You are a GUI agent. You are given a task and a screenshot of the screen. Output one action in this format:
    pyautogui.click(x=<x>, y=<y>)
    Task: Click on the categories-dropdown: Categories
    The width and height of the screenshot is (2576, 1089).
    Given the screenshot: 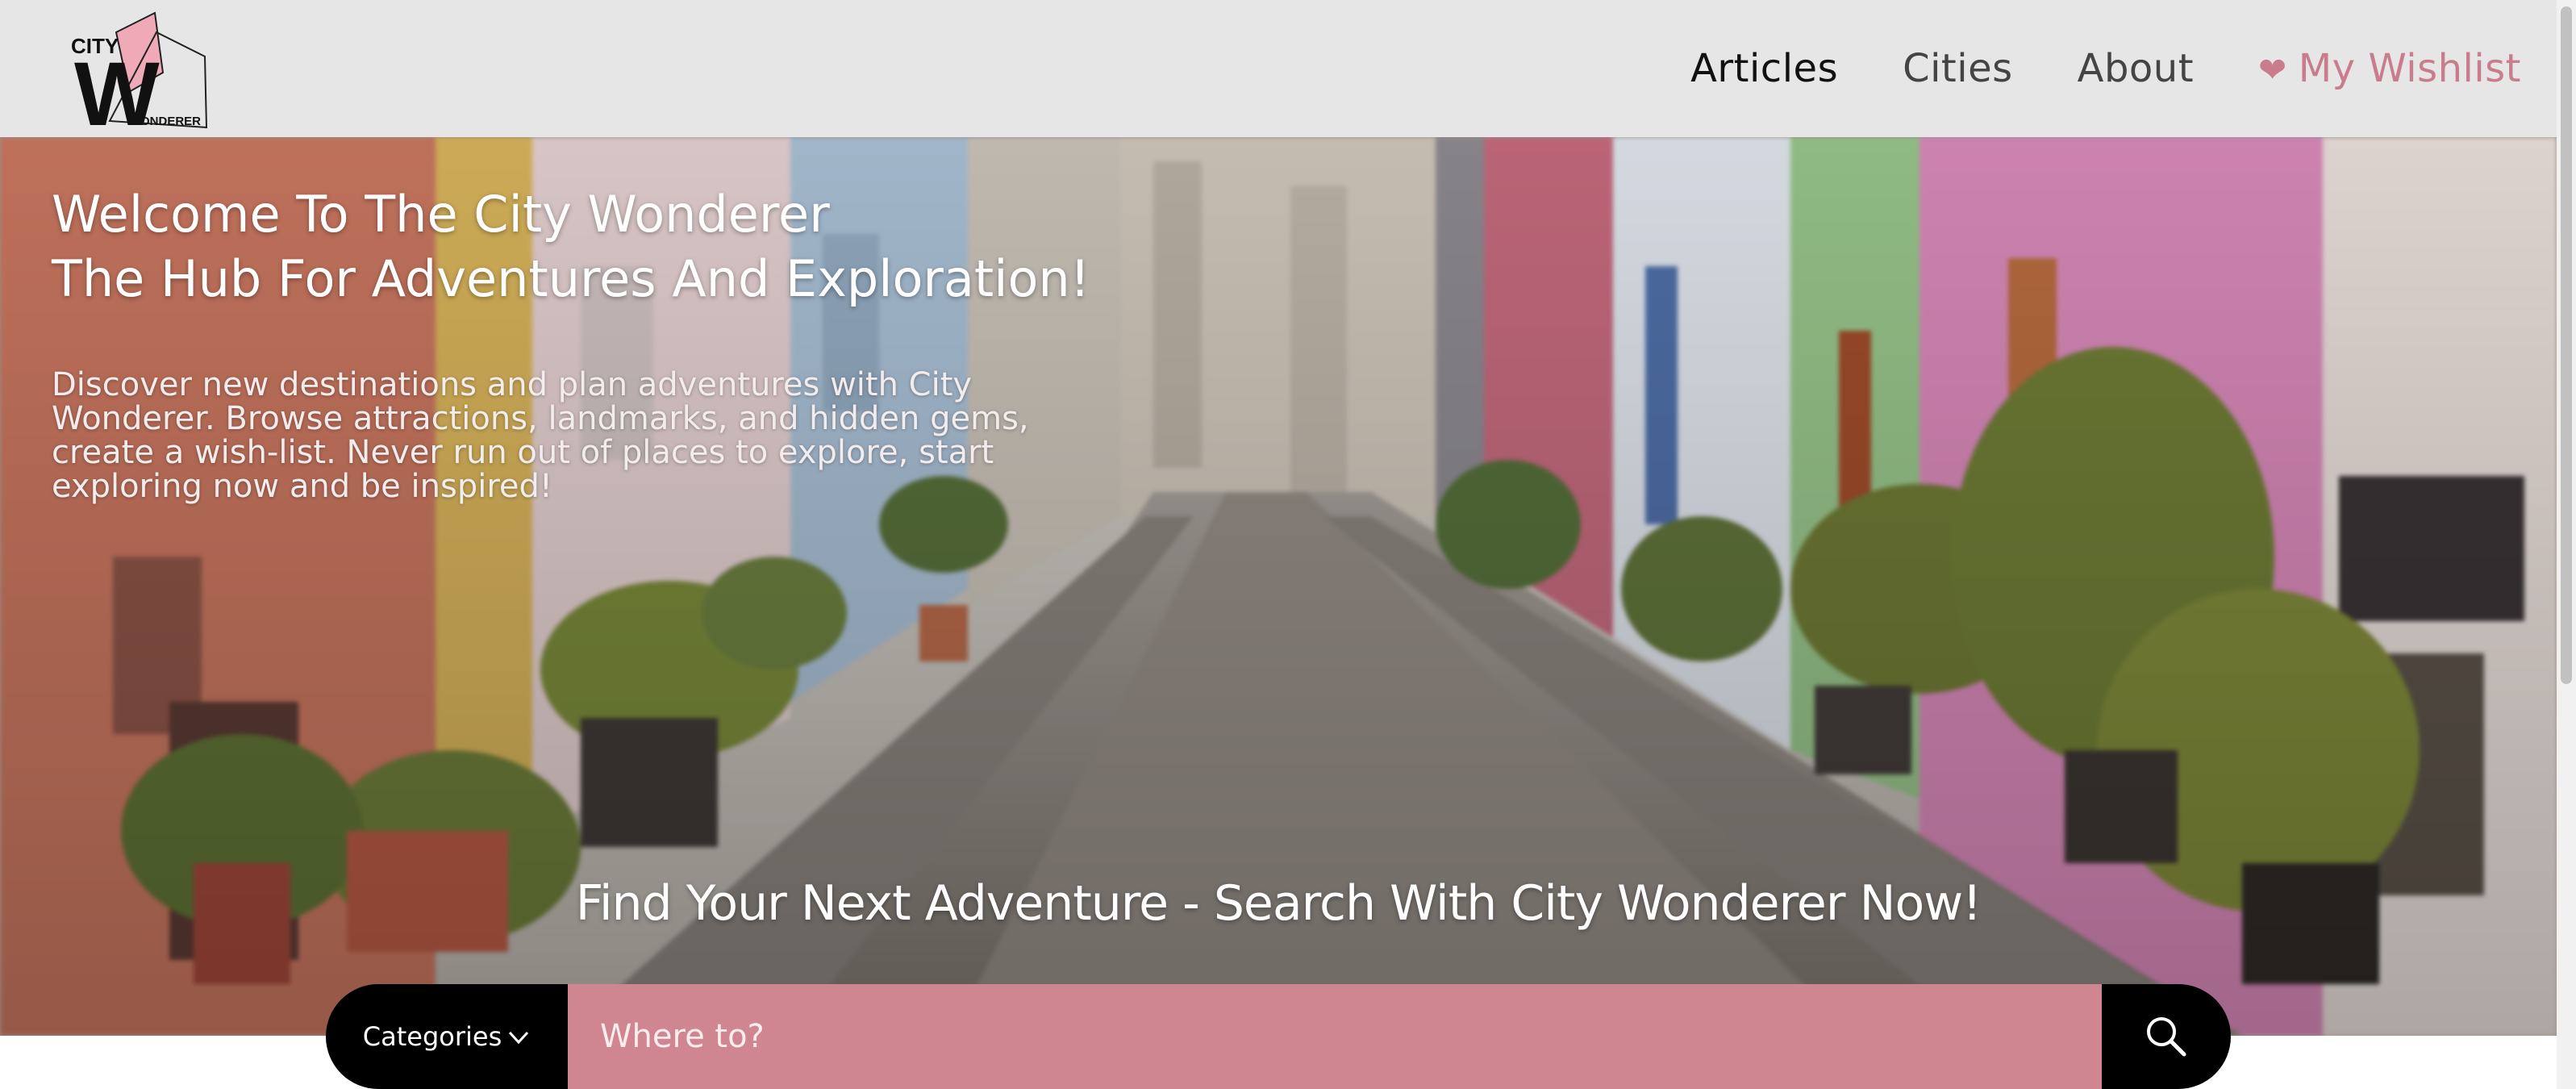 What is the action you would take?
    pyautogui.click(x=447, y=1036)
    